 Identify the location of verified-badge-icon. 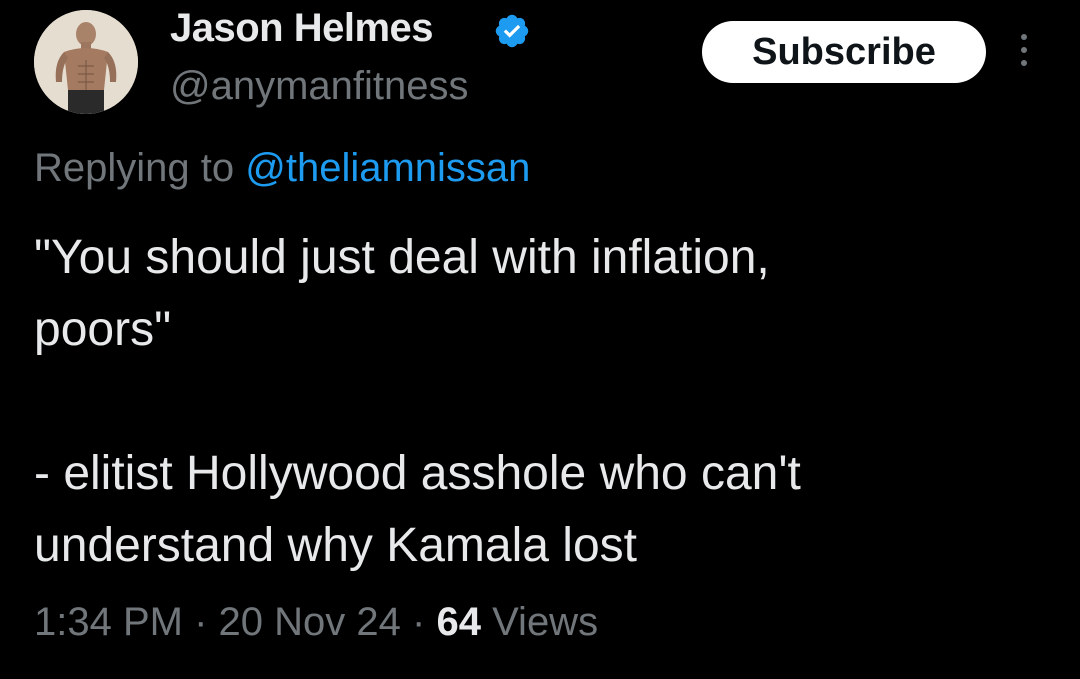
(512, 31).